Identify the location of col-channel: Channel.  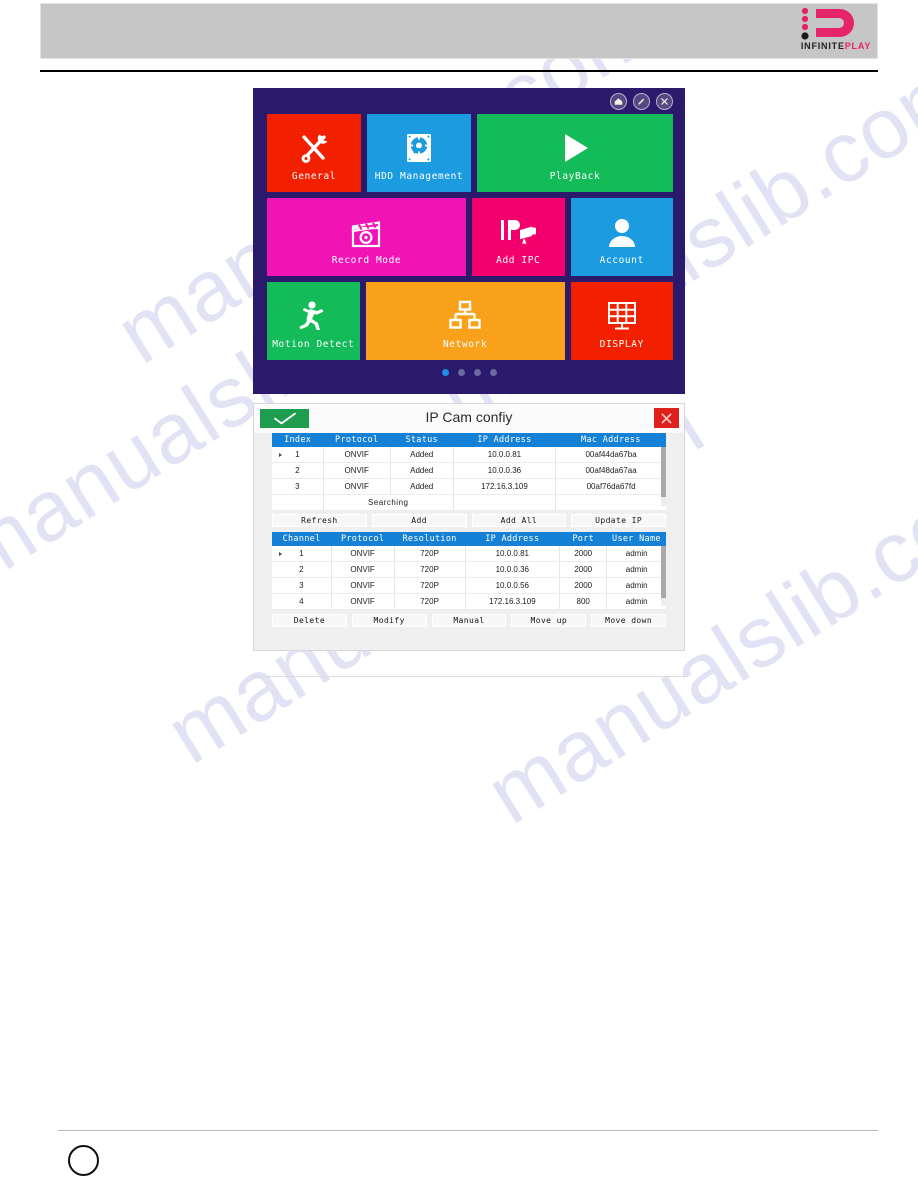
(302, 539).